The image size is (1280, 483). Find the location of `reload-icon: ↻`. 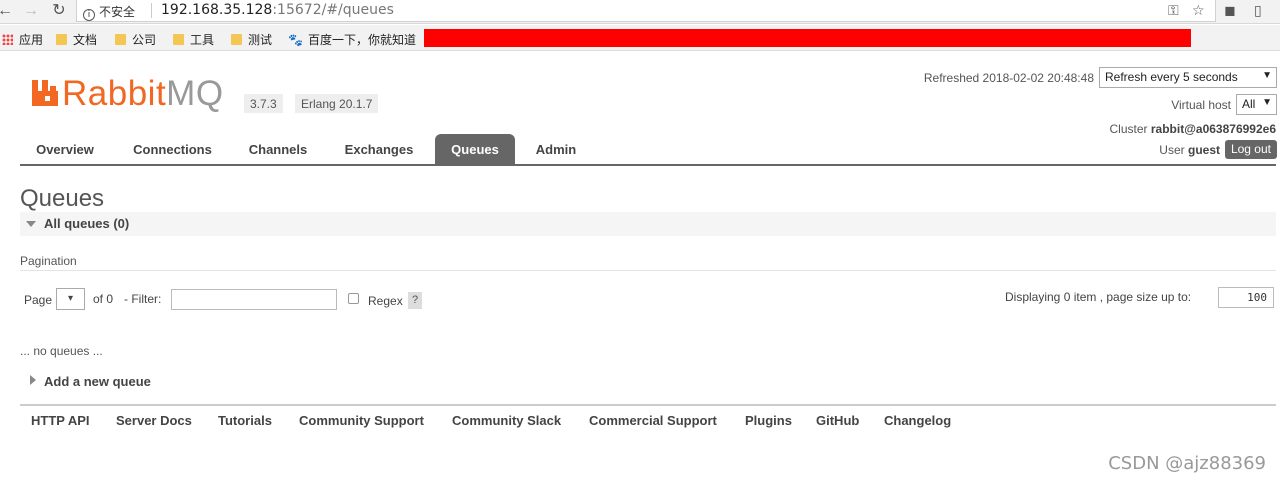

reload-icon: ↻ is located at coordinates (59, 11).